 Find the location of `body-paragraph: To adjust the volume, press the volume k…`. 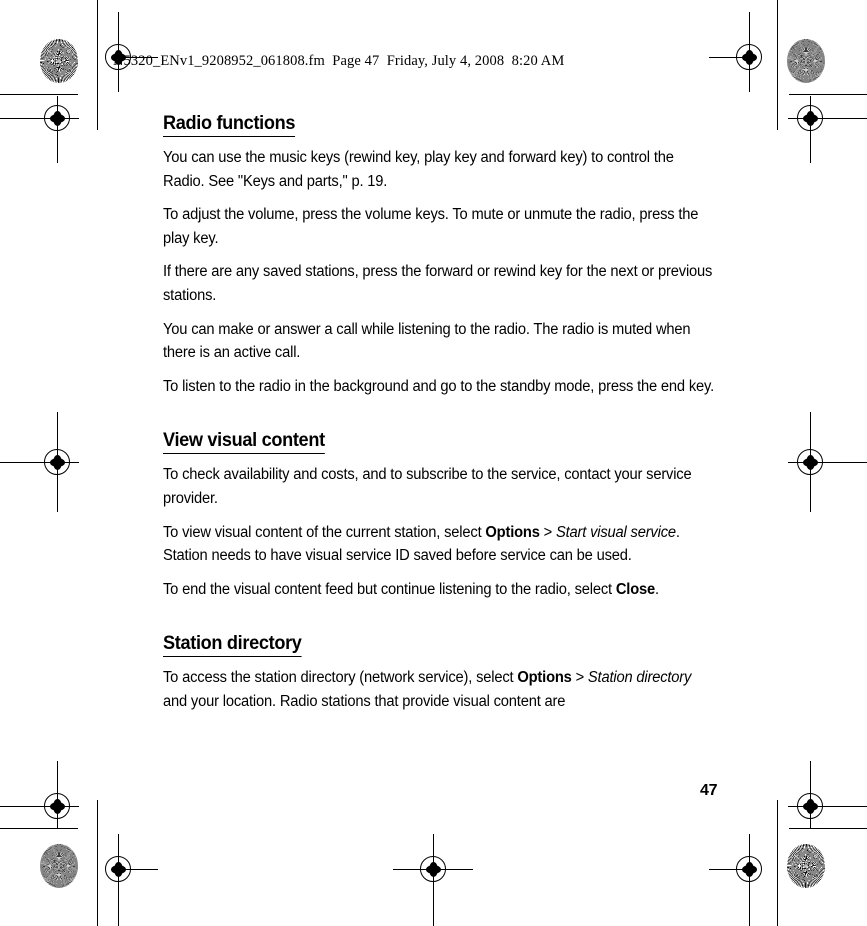

body-paragraph: To adjust the volume, press the volume k… is located at coordinates (439, 226).